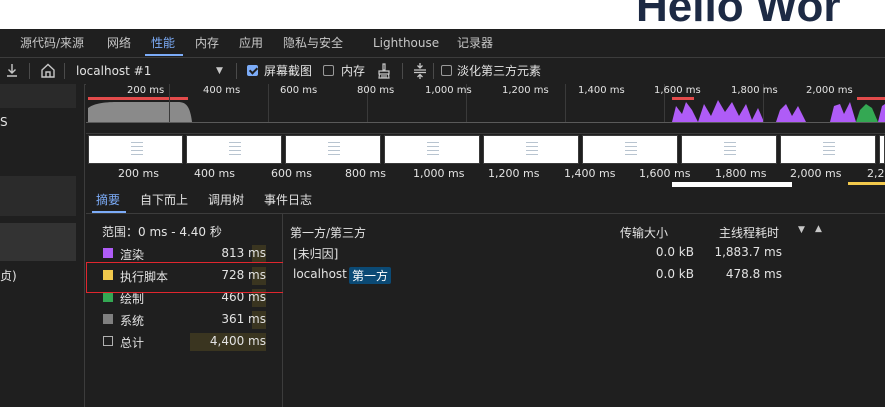 Image resolution: width=885 pixels, height=407 pixels. I want to click on overview-tick-label: 800 ms, so click(376, 90).